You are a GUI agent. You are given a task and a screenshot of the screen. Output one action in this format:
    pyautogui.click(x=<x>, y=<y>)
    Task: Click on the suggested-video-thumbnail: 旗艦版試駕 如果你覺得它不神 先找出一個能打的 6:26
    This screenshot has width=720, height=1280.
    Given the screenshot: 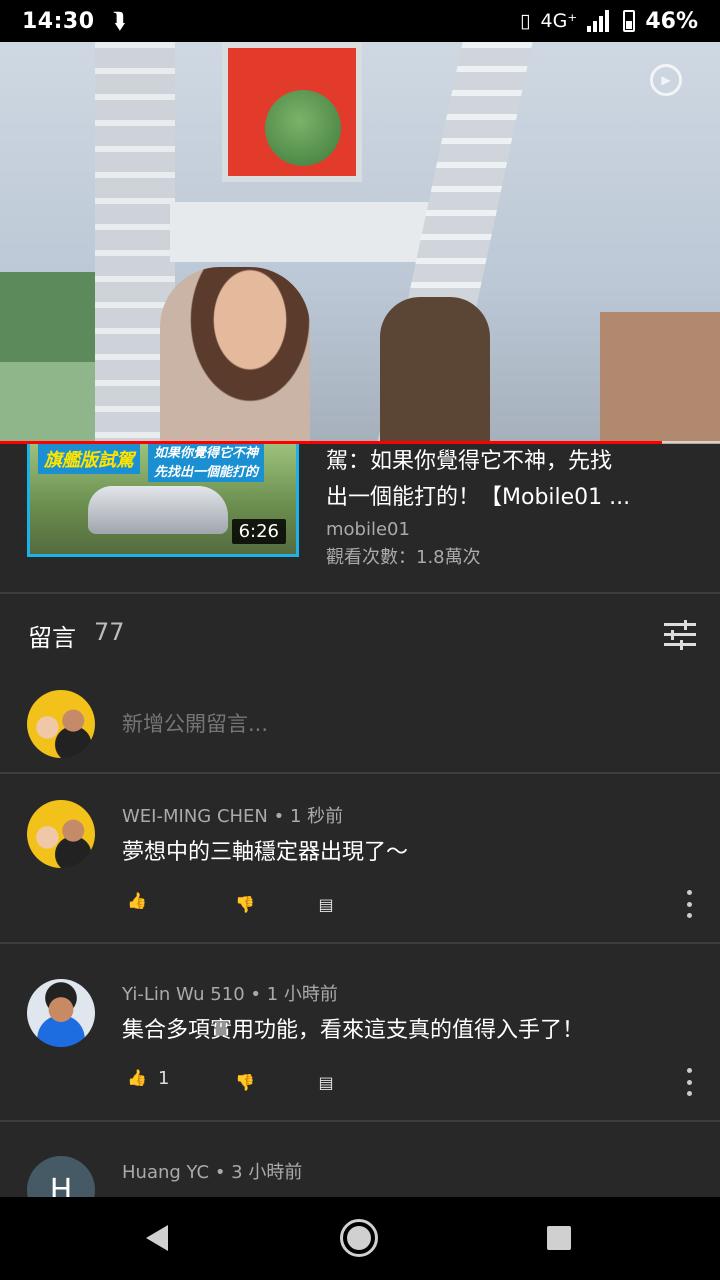 What is the action you would take?
    pyautogui.click(x=163, y=500)
    